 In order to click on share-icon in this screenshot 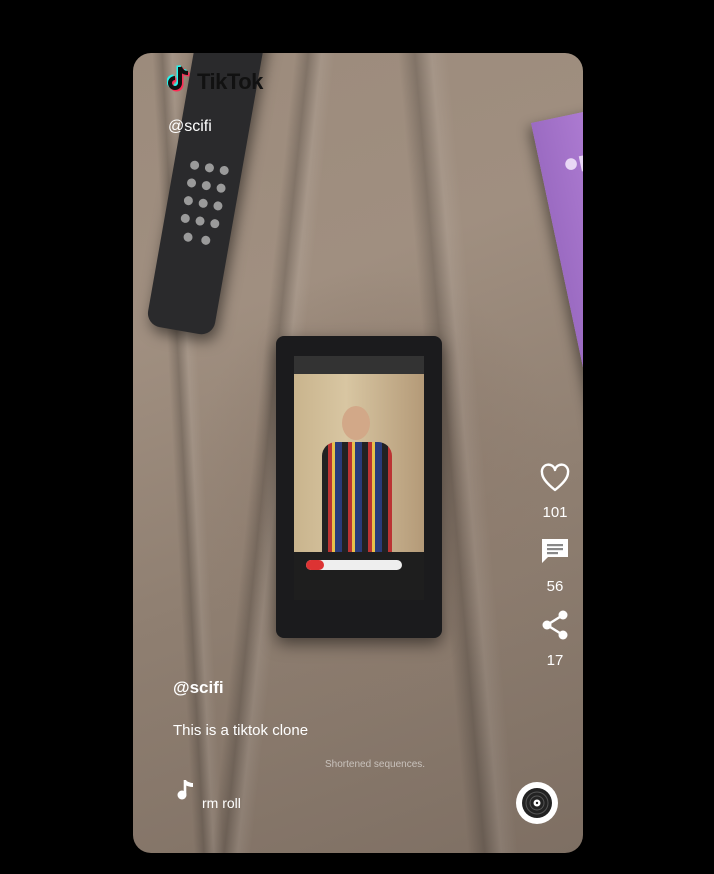, I will do `click(555, 627)`.